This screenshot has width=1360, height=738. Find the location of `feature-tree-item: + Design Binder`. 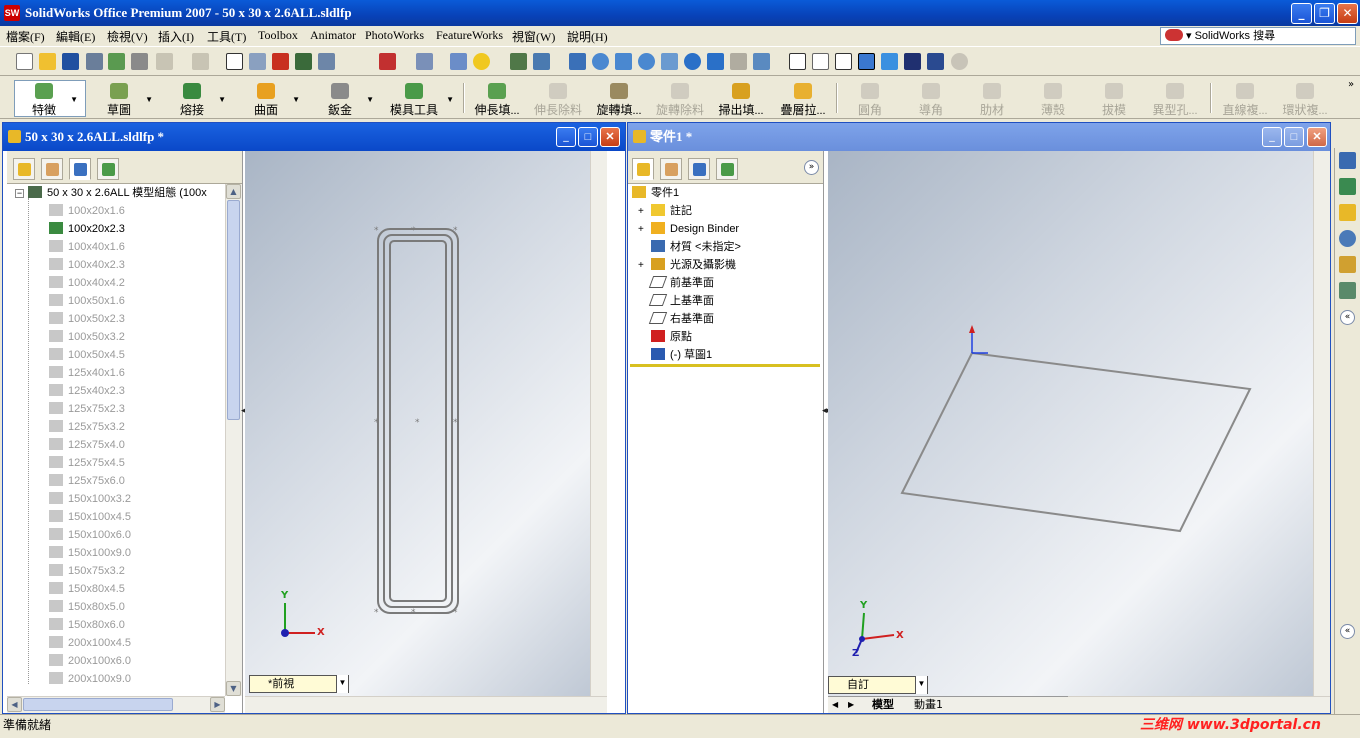

feature-tree-item: + Design Binder is located at coordinates (688, 229).